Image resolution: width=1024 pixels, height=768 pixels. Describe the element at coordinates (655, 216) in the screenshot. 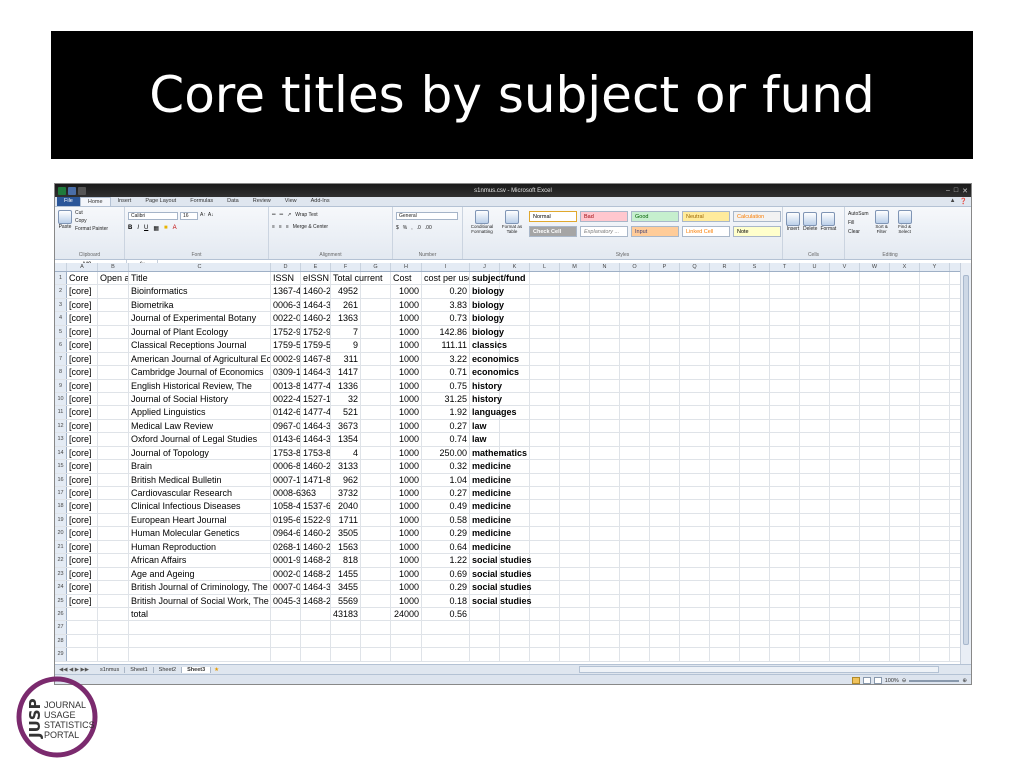

I see `cell-style-good: Good` at that location.